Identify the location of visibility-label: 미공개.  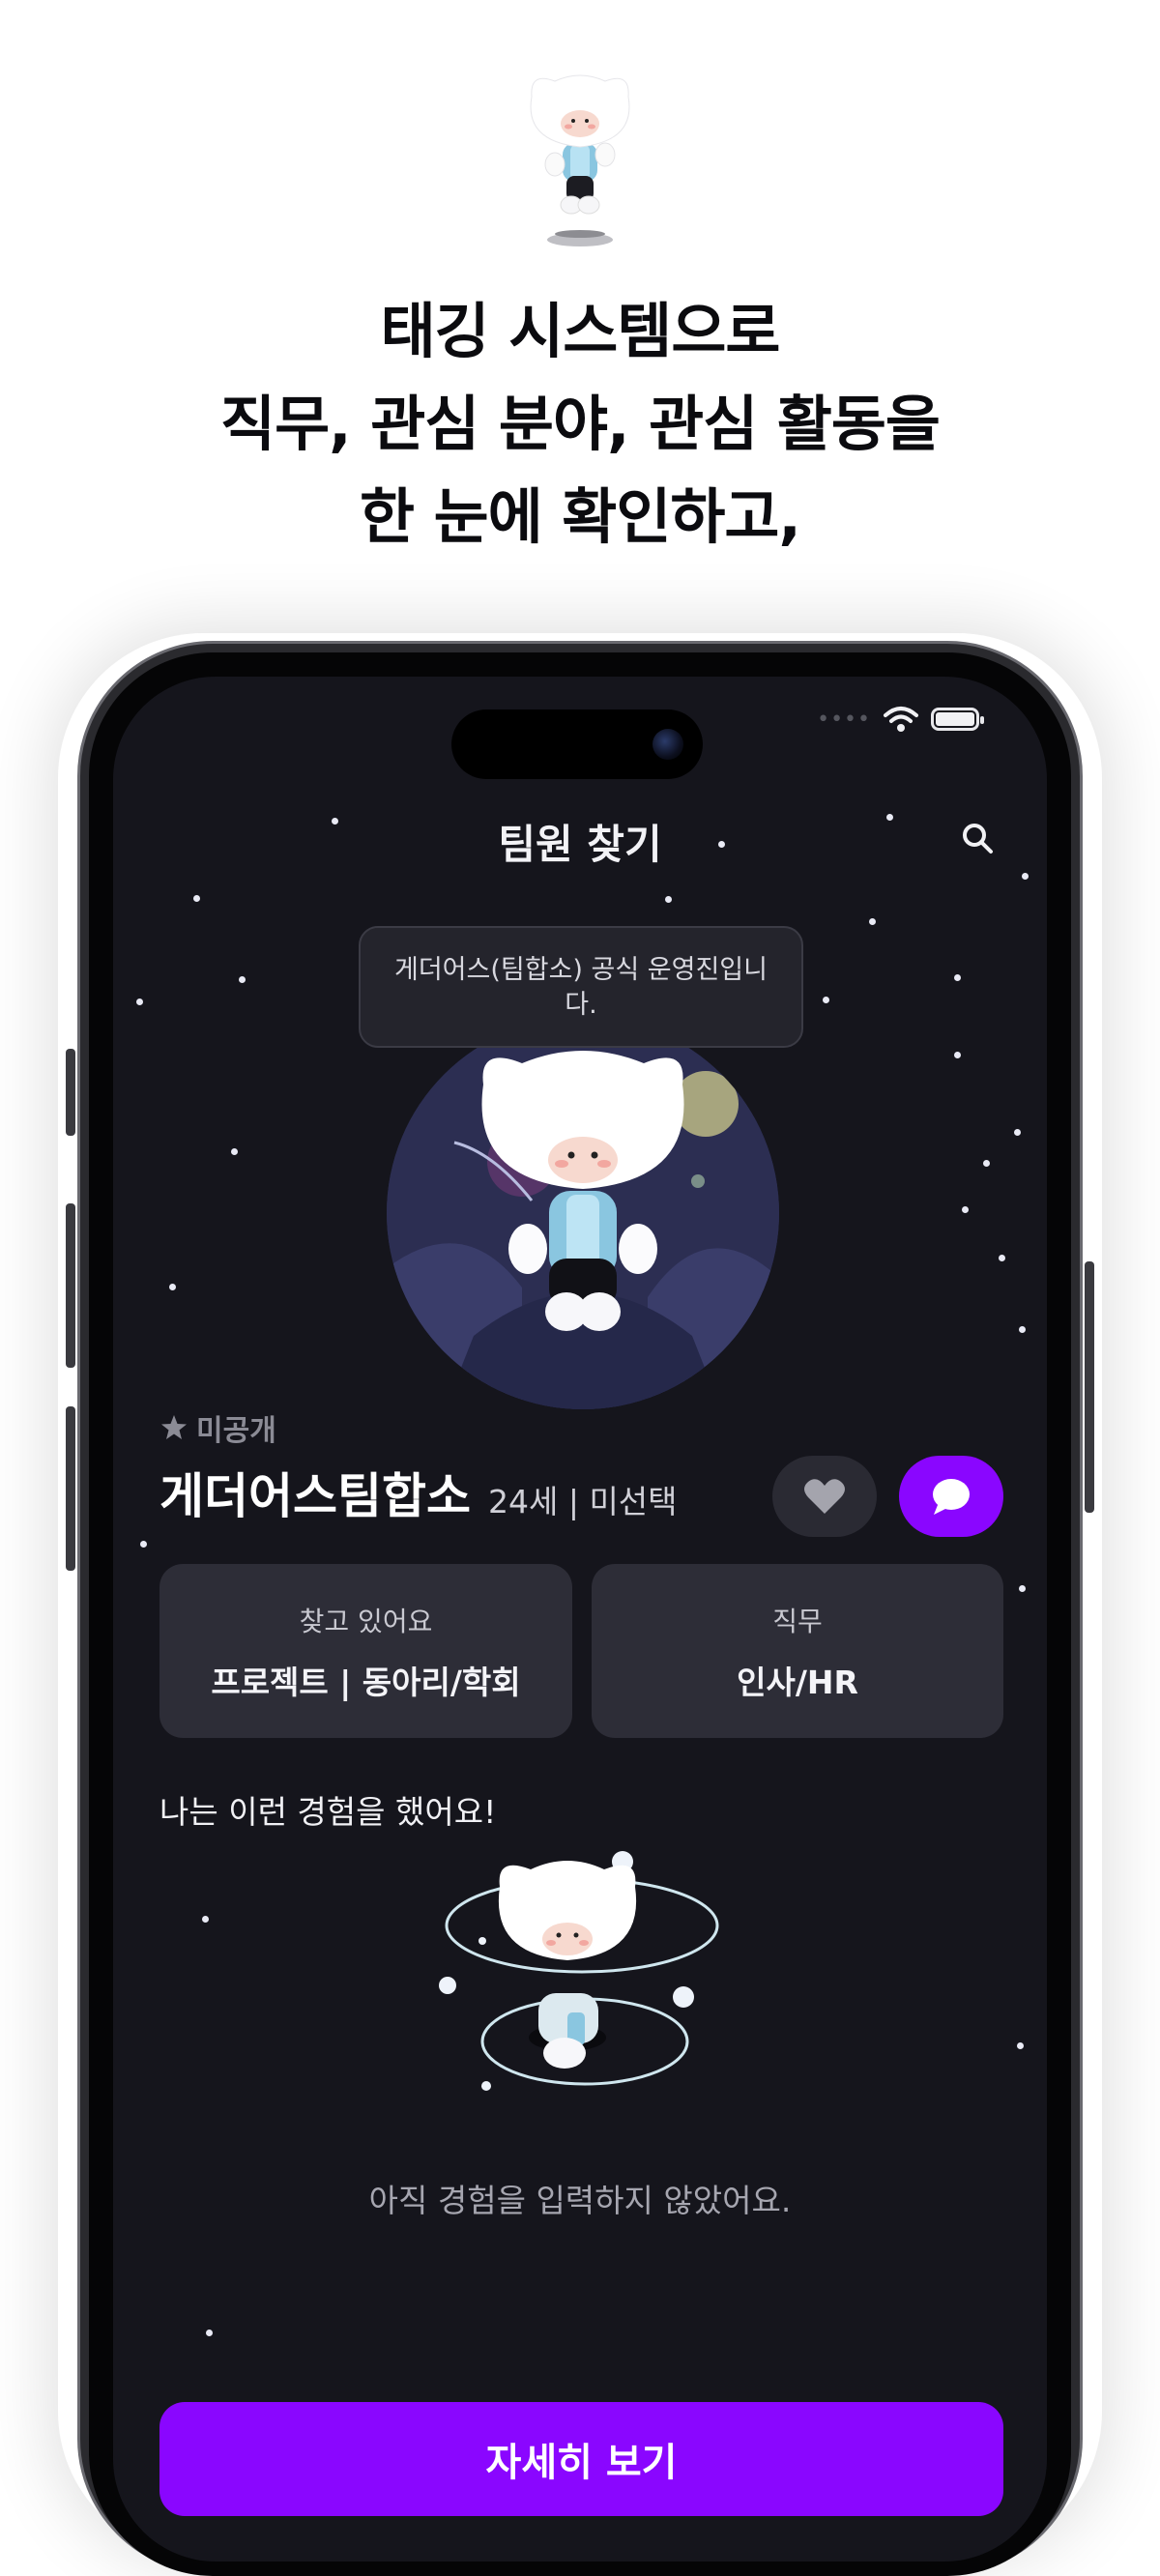
(236, 1431).